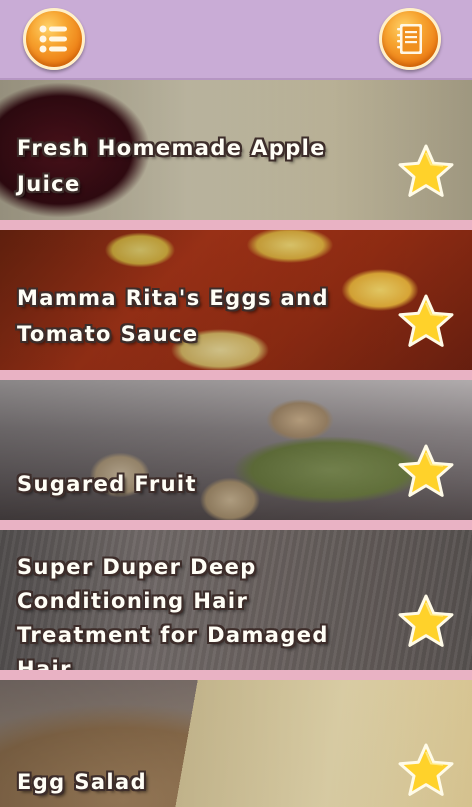 This screenshot has width=472, height=807. What do you see at coordinates (107, 484) in the screenshot?
I see `recipe-title: Sugared Fruit` at bounding box center [107, 484].